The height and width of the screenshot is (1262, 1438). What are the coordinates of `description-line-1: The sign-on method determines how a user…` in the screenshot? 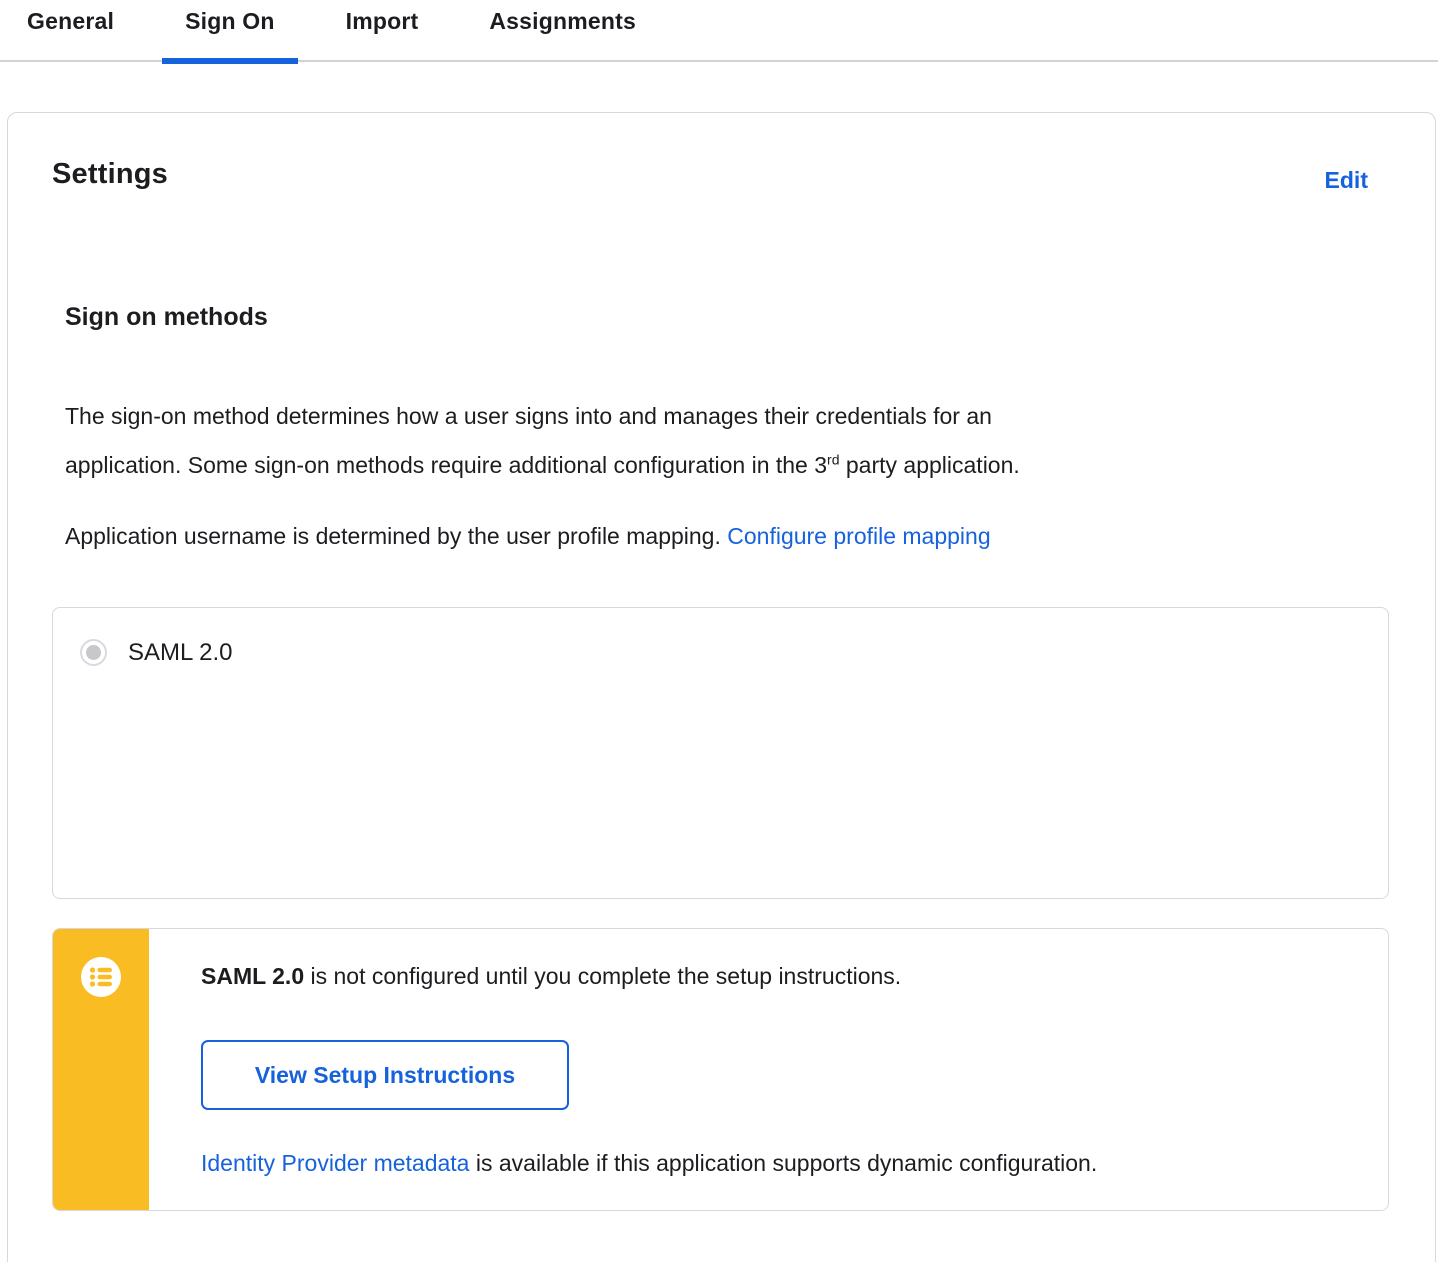 It's located at (528, 416).